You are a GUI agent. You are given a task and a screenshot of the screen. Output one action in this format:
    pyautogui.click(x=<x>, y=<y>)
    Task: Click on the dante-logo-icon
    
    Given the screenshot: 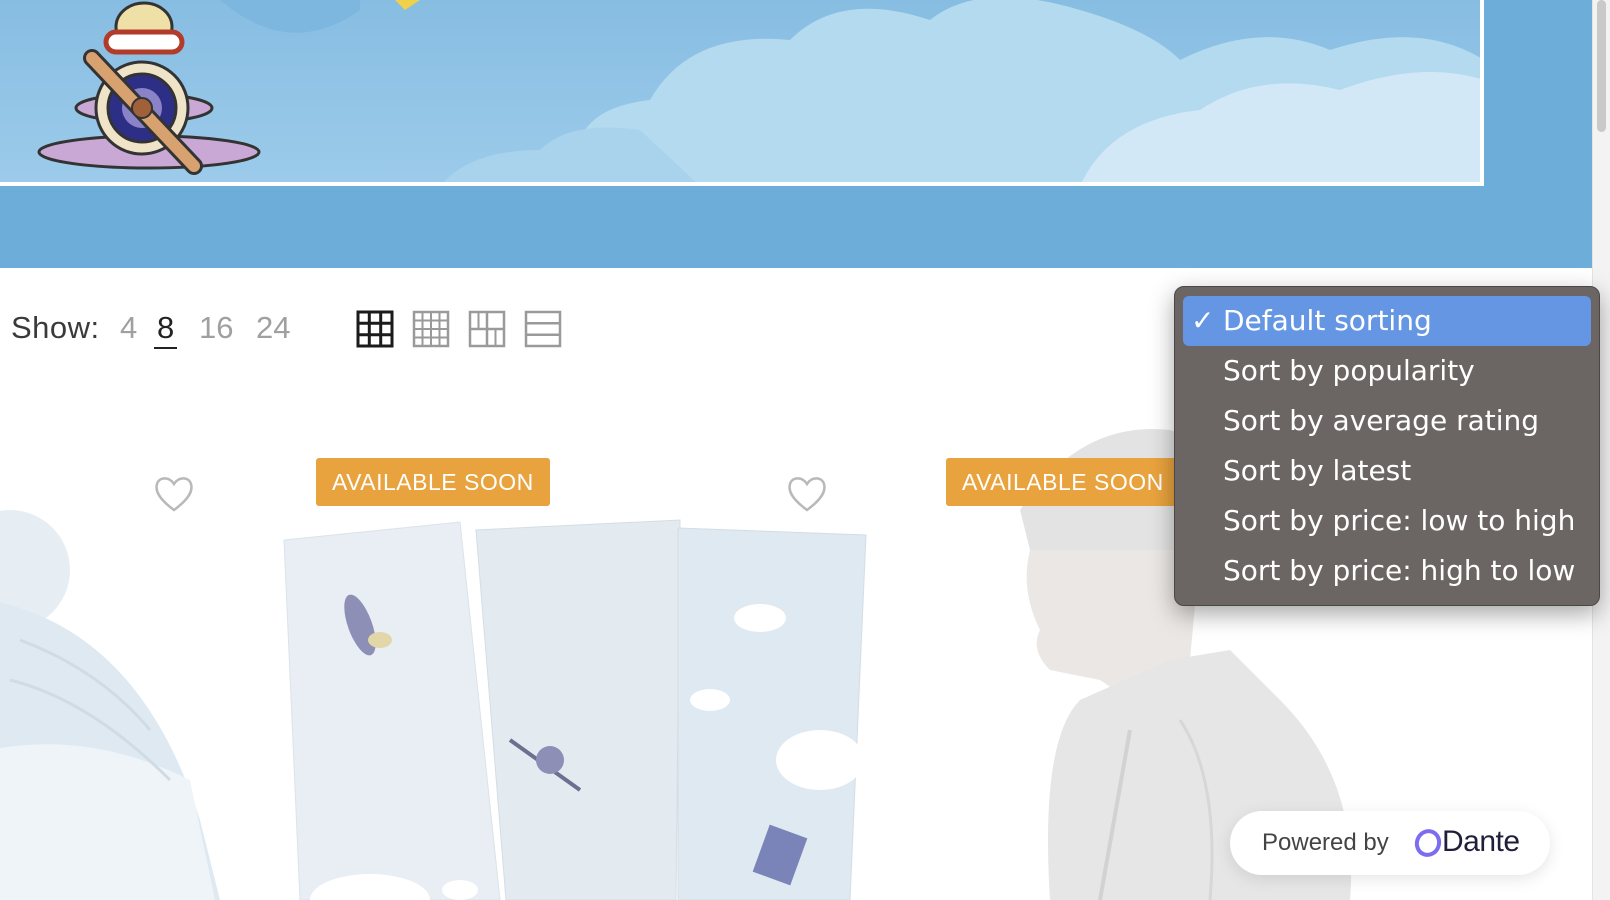 What is the action you would take?
    pyautogui.click(x=1428, y=843)
    